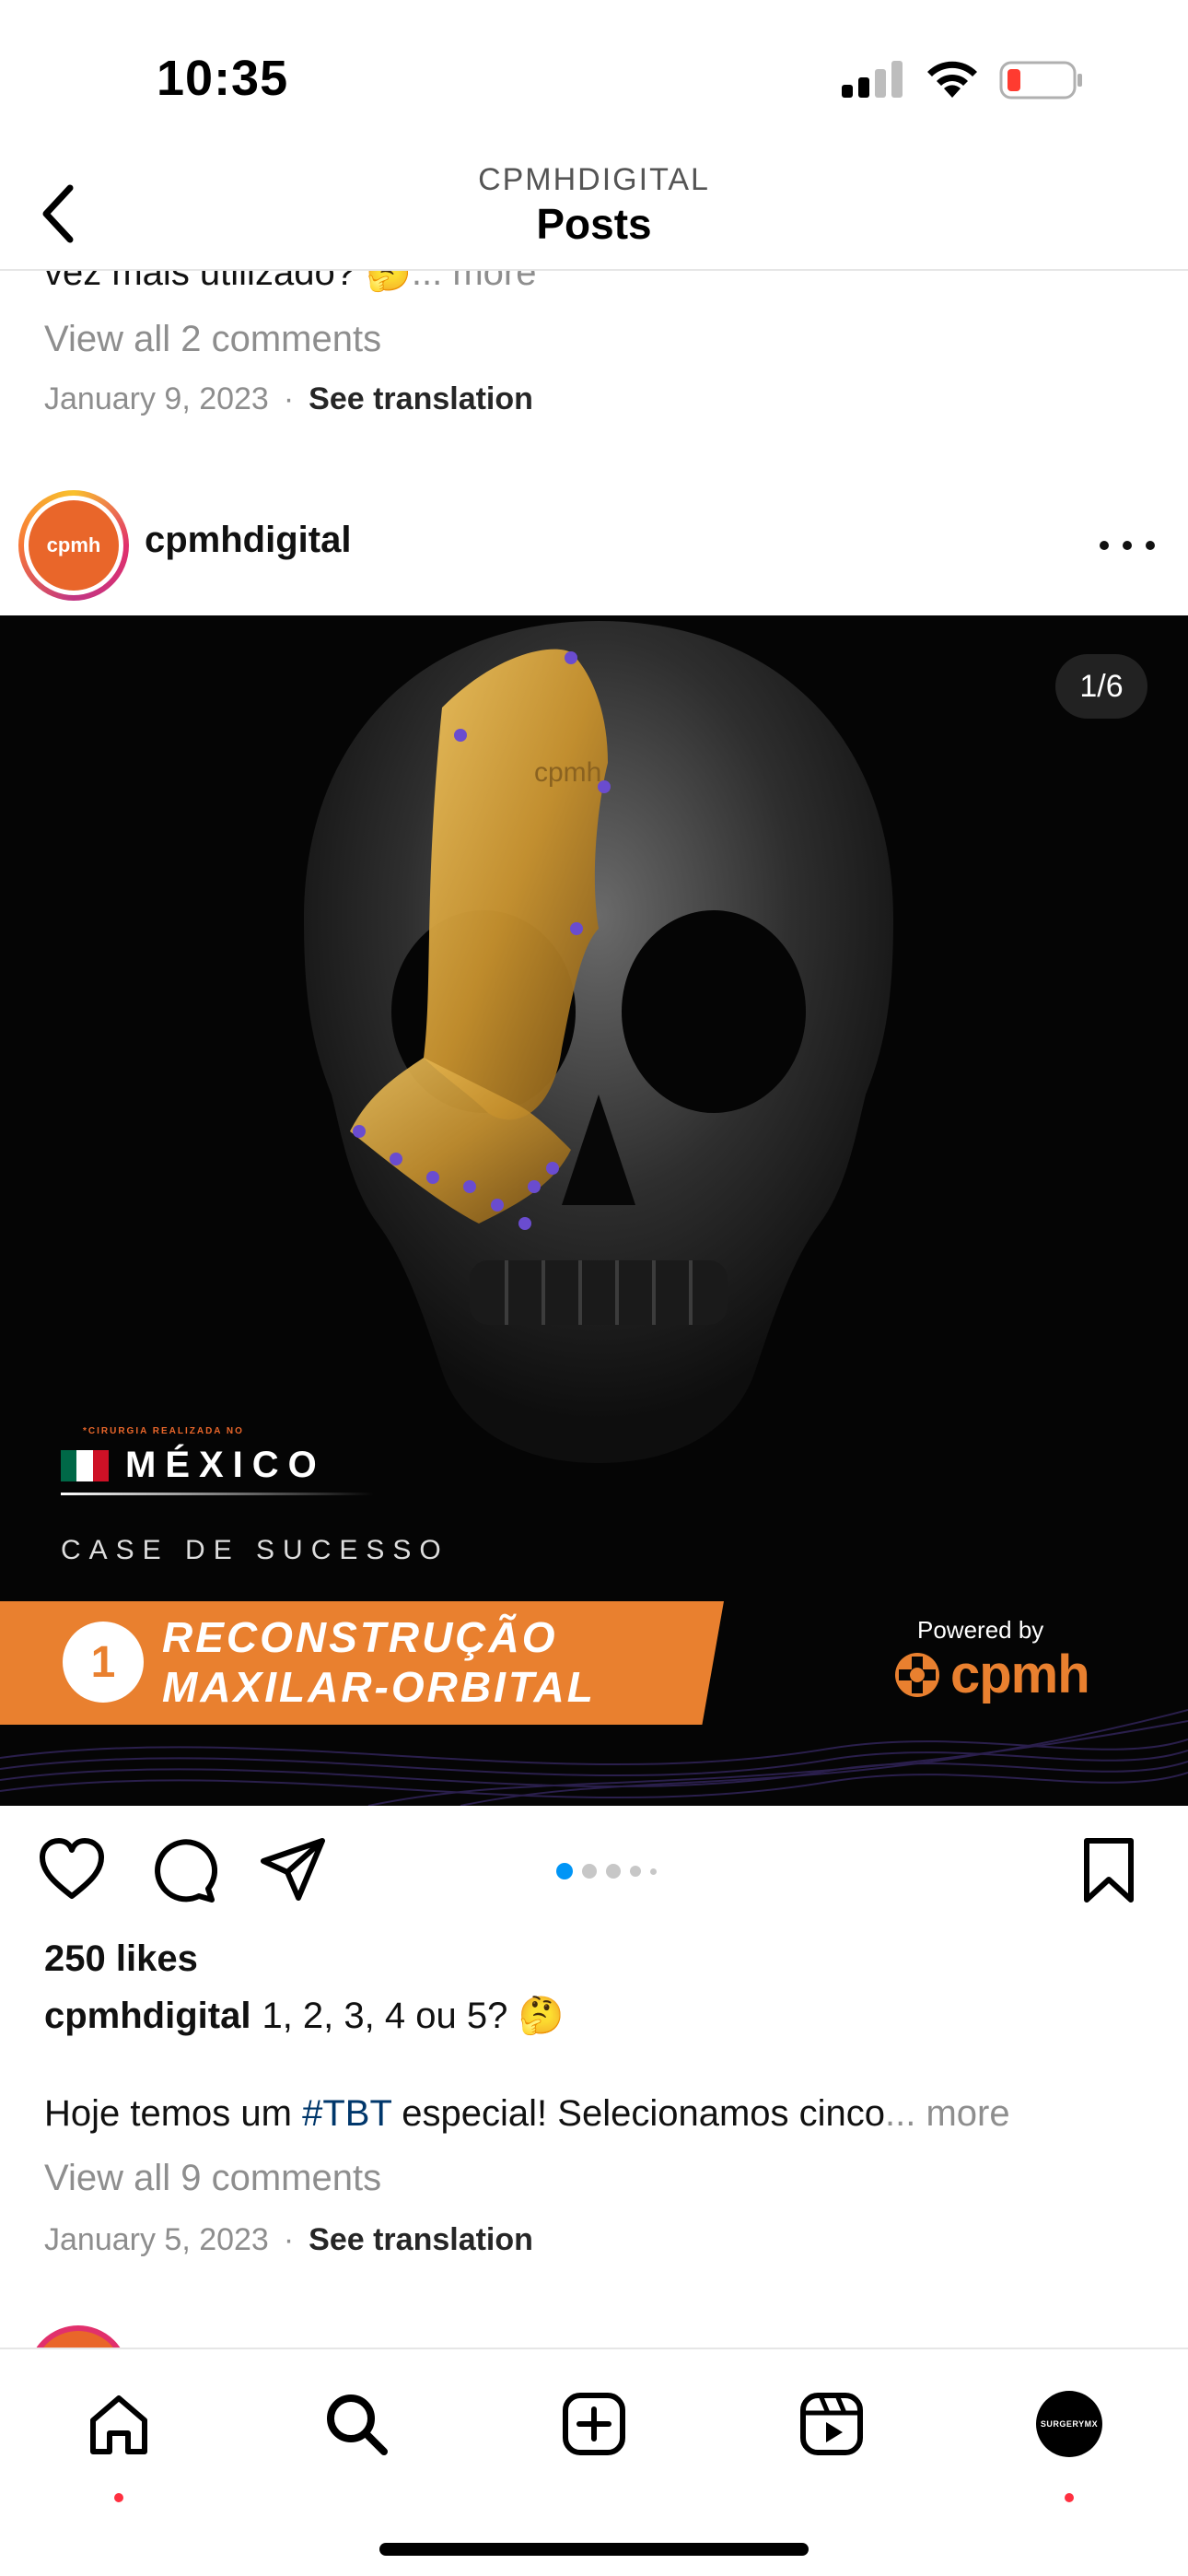 The image size is (1188, 2576). What do you see at coordinates (212, 339) in the screenshot?
I see `previous-view-comments-link: View all 2 comments` at bounding box center [212, 339].